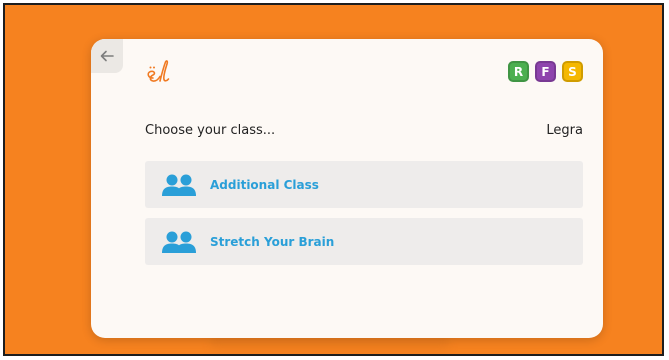 Image resolution: width=669 pixels, height=360 pixels. Describe the element at coordinates (564, 130) in the screenshot. I see `username-label: Legra` at that location.